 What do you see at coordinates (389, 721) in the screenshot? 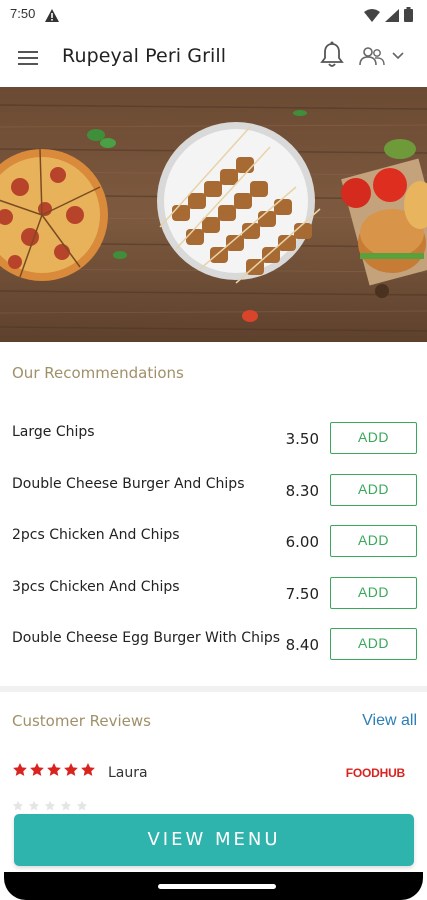
I see `view-all-link: View all` at bounding box center [389, 721].